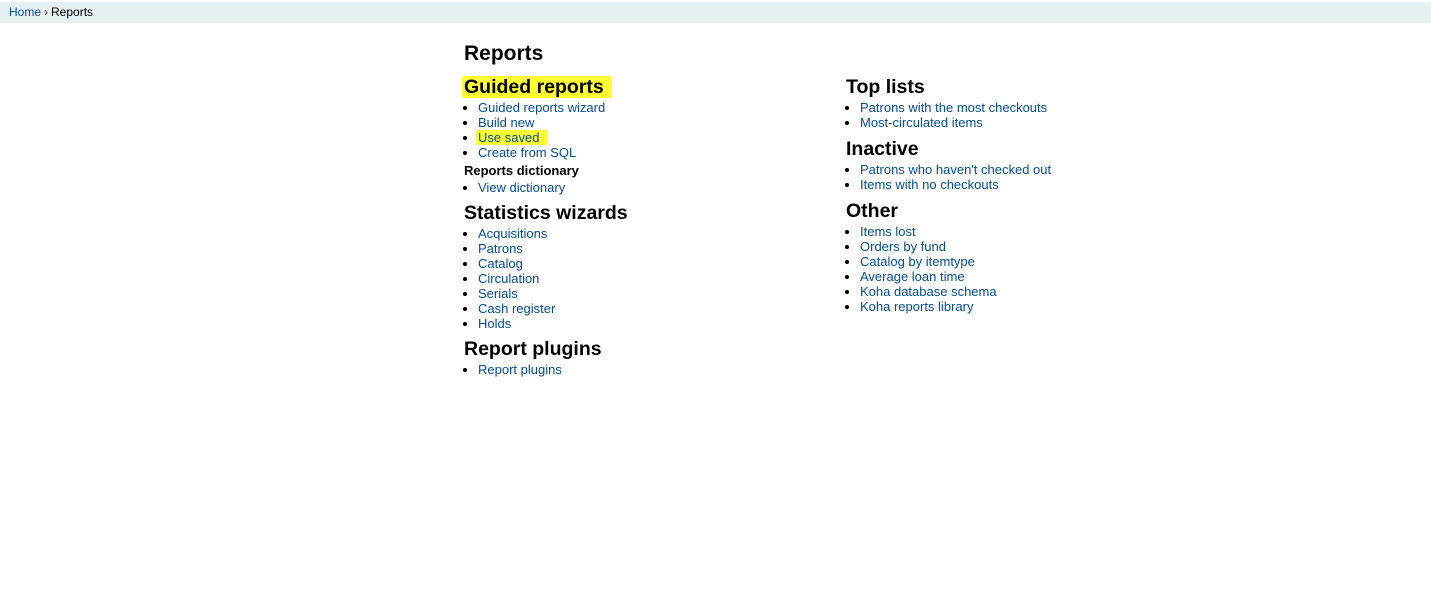 The height and width of the screenshot is (610, 1431). What do you see at coordinates (1033, 261) in the screenshot?
I see `list-item: Catalog by itemtype` at bounding box center [1033, 261].